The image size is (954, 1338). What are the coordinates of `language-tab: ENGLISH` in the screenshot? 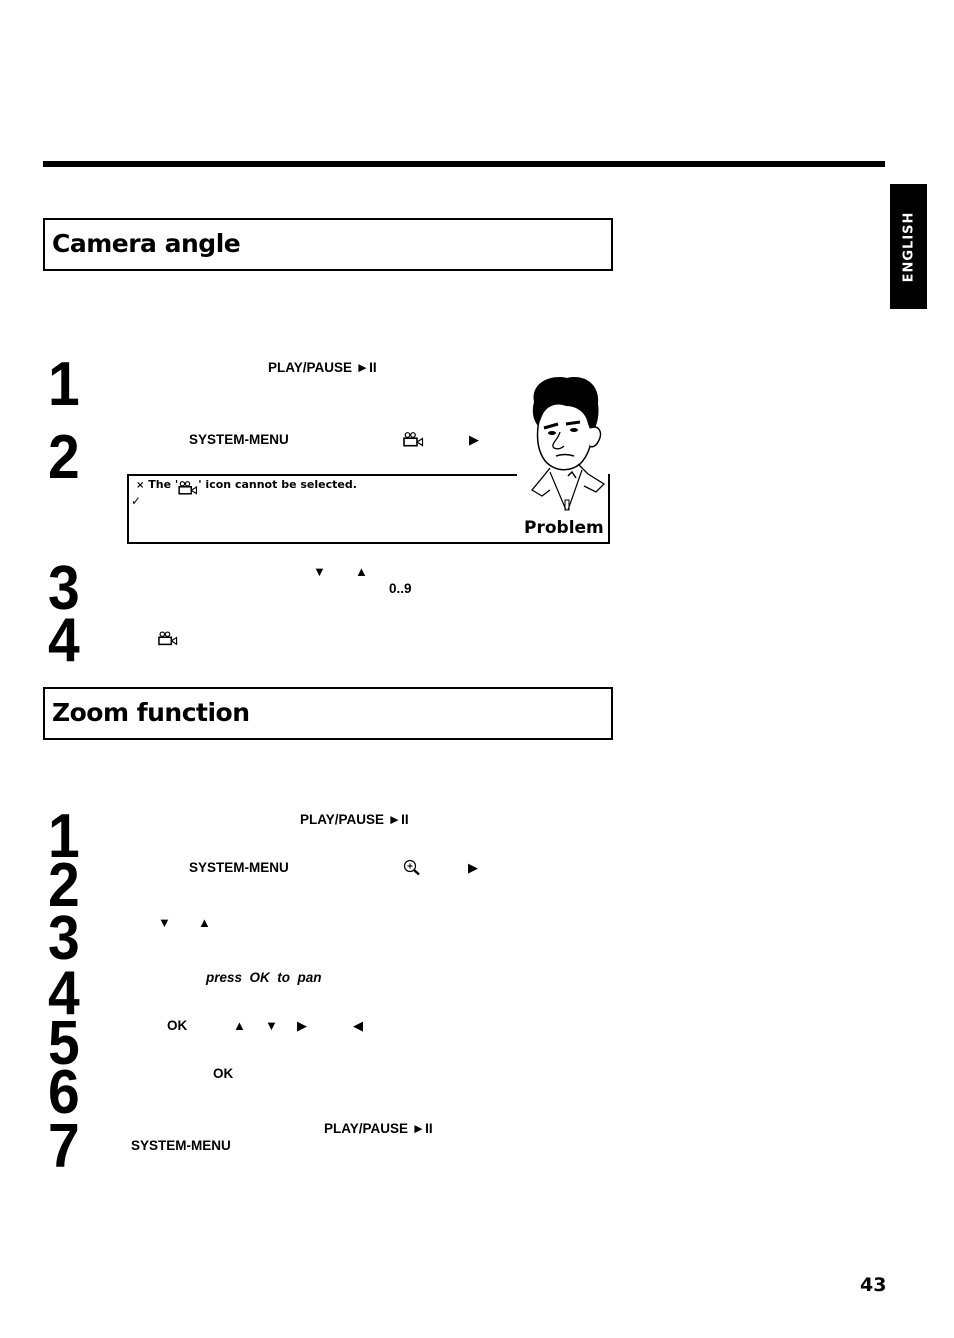 It's located at (908, 246).